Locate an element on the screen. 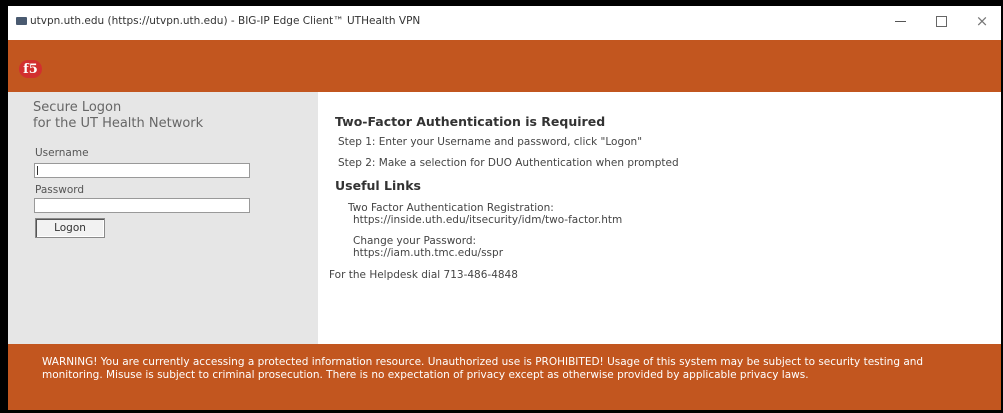  close-button: × is located at coordinates (982, 21).